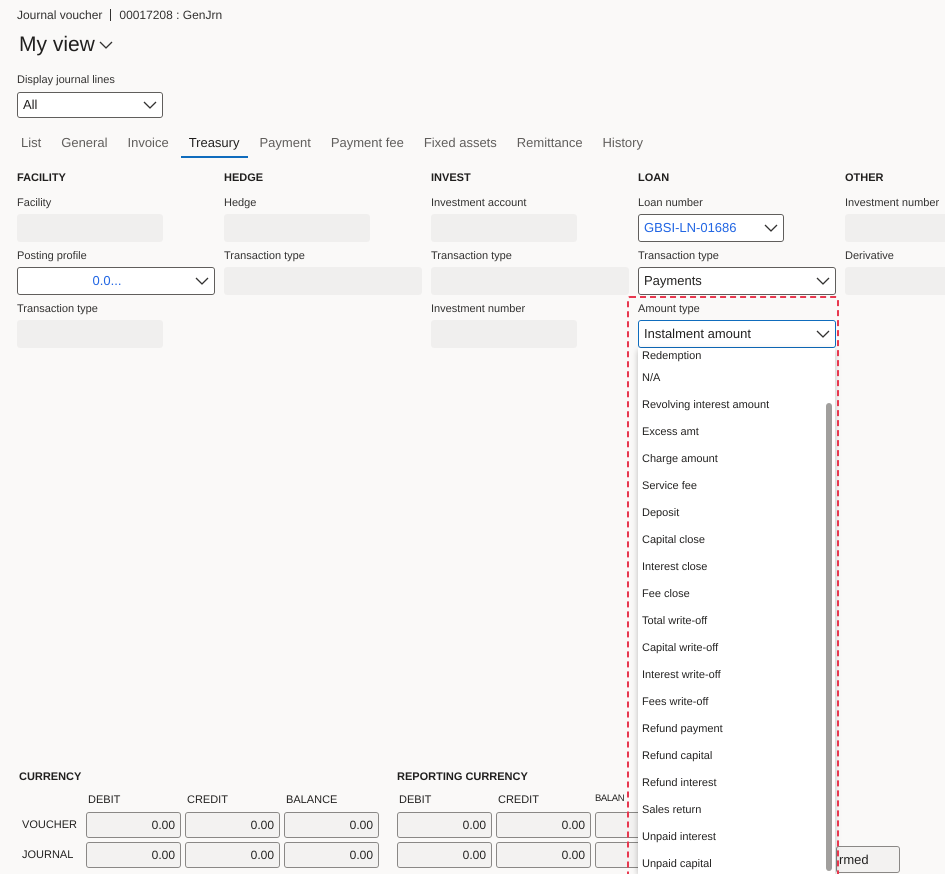 This screenshot has height=874, width=945. I want to click on field-label: Loan number, so click(671, 203).